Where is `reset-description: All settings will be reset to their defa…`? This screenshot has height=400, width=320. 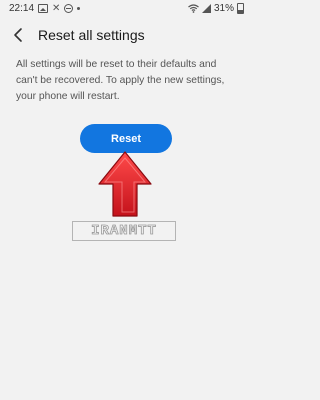 reset-description: All settings will be reset to their defa… is located at coordinates (120, 80).